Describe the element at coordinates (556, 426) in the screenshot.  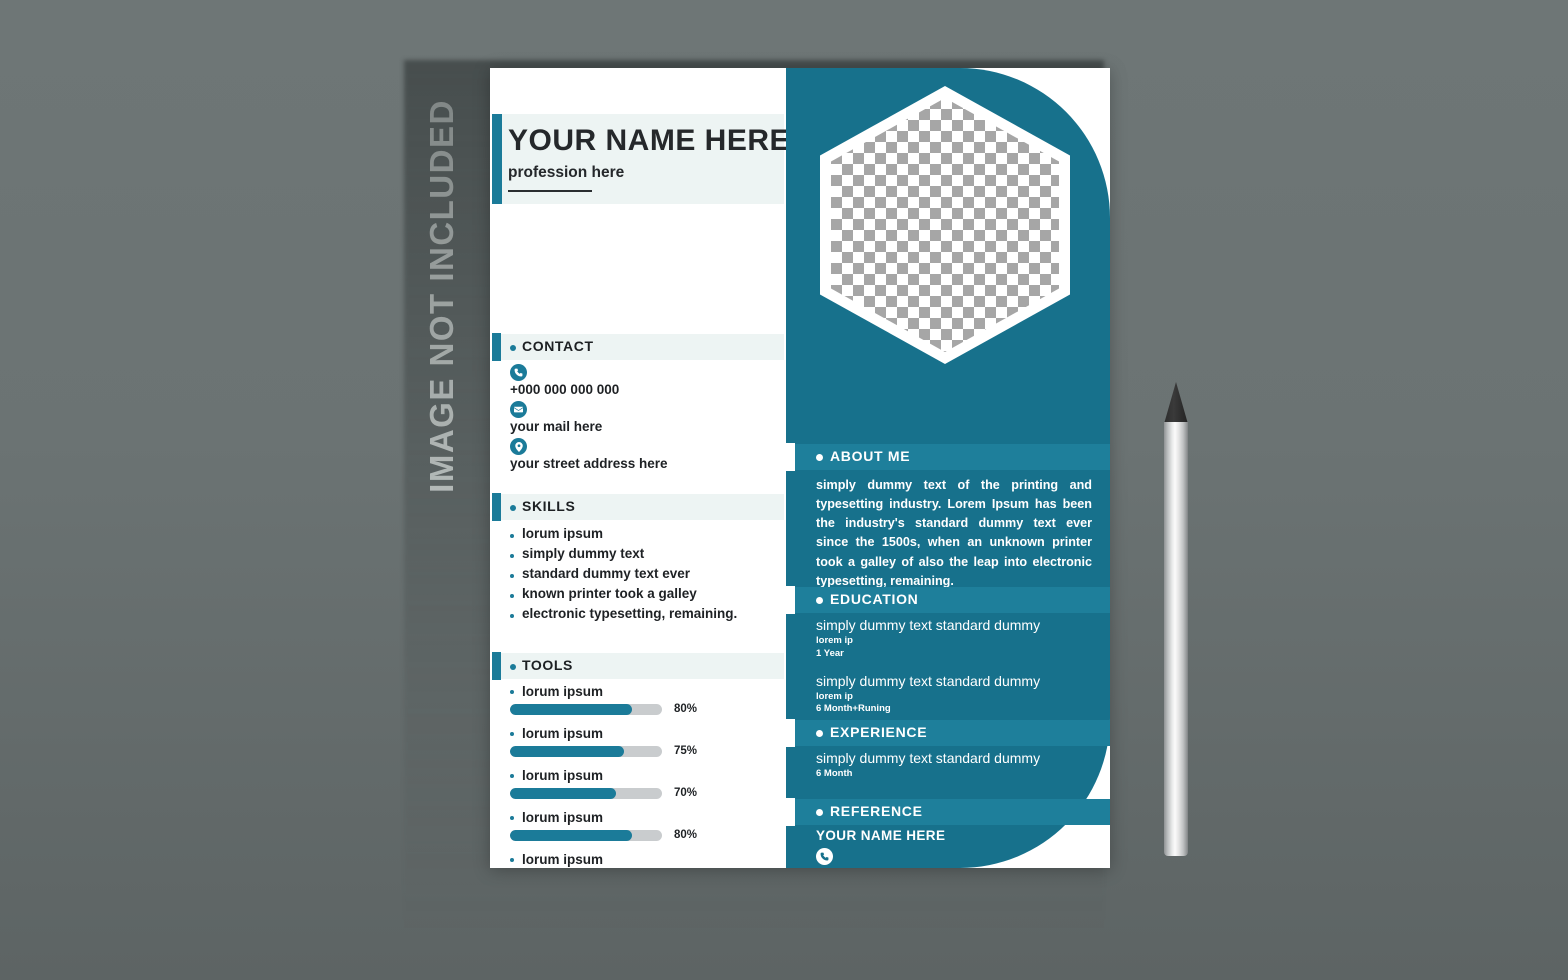
I see `contact-mail-value: your mail here` at that location.